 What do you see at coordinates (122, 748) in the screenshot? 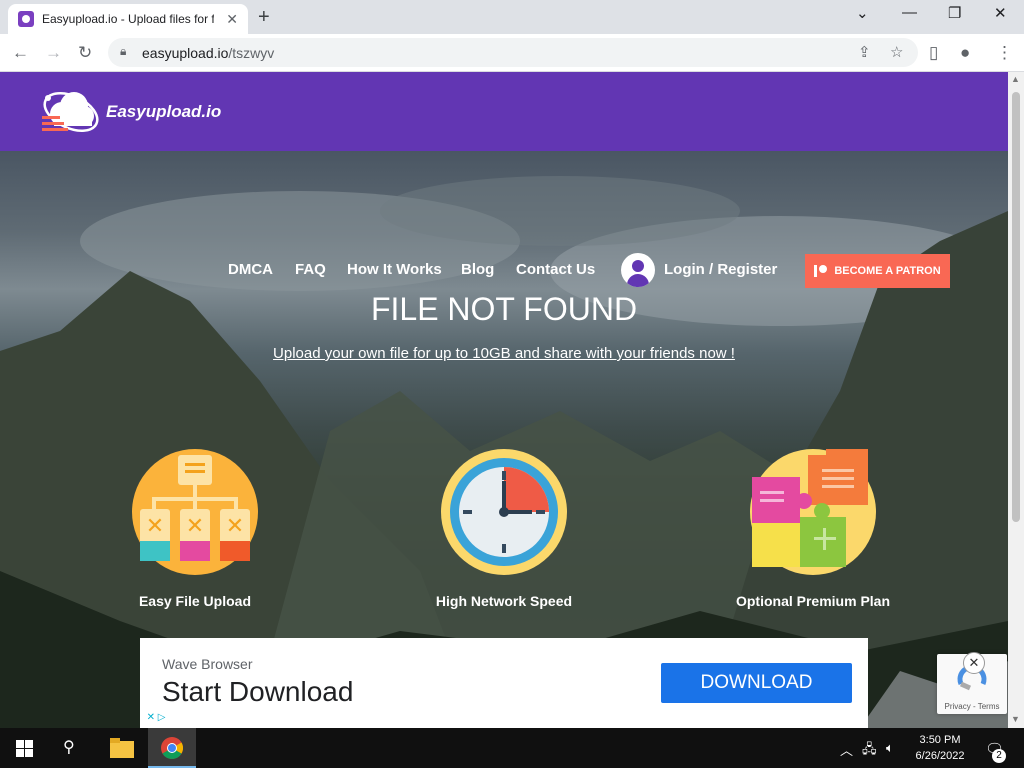
I see `file-explorer-icon` at bounding box center [122, 748].